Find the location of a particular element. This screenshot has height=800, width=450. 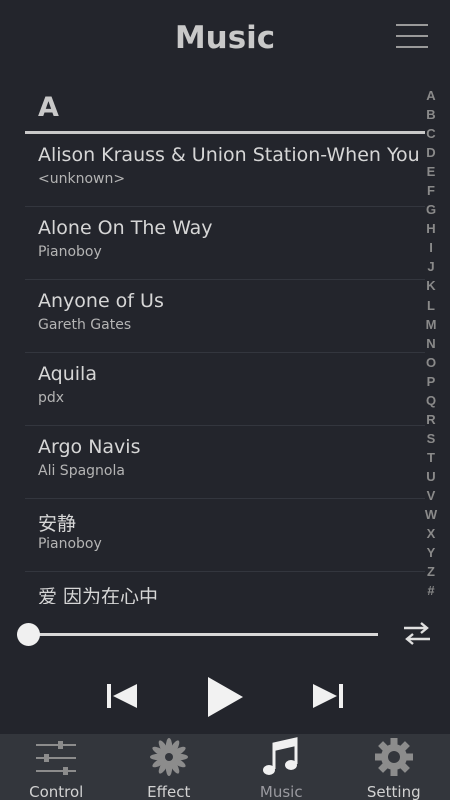

tab-setting: Setting is located at coordinates (394, 767).